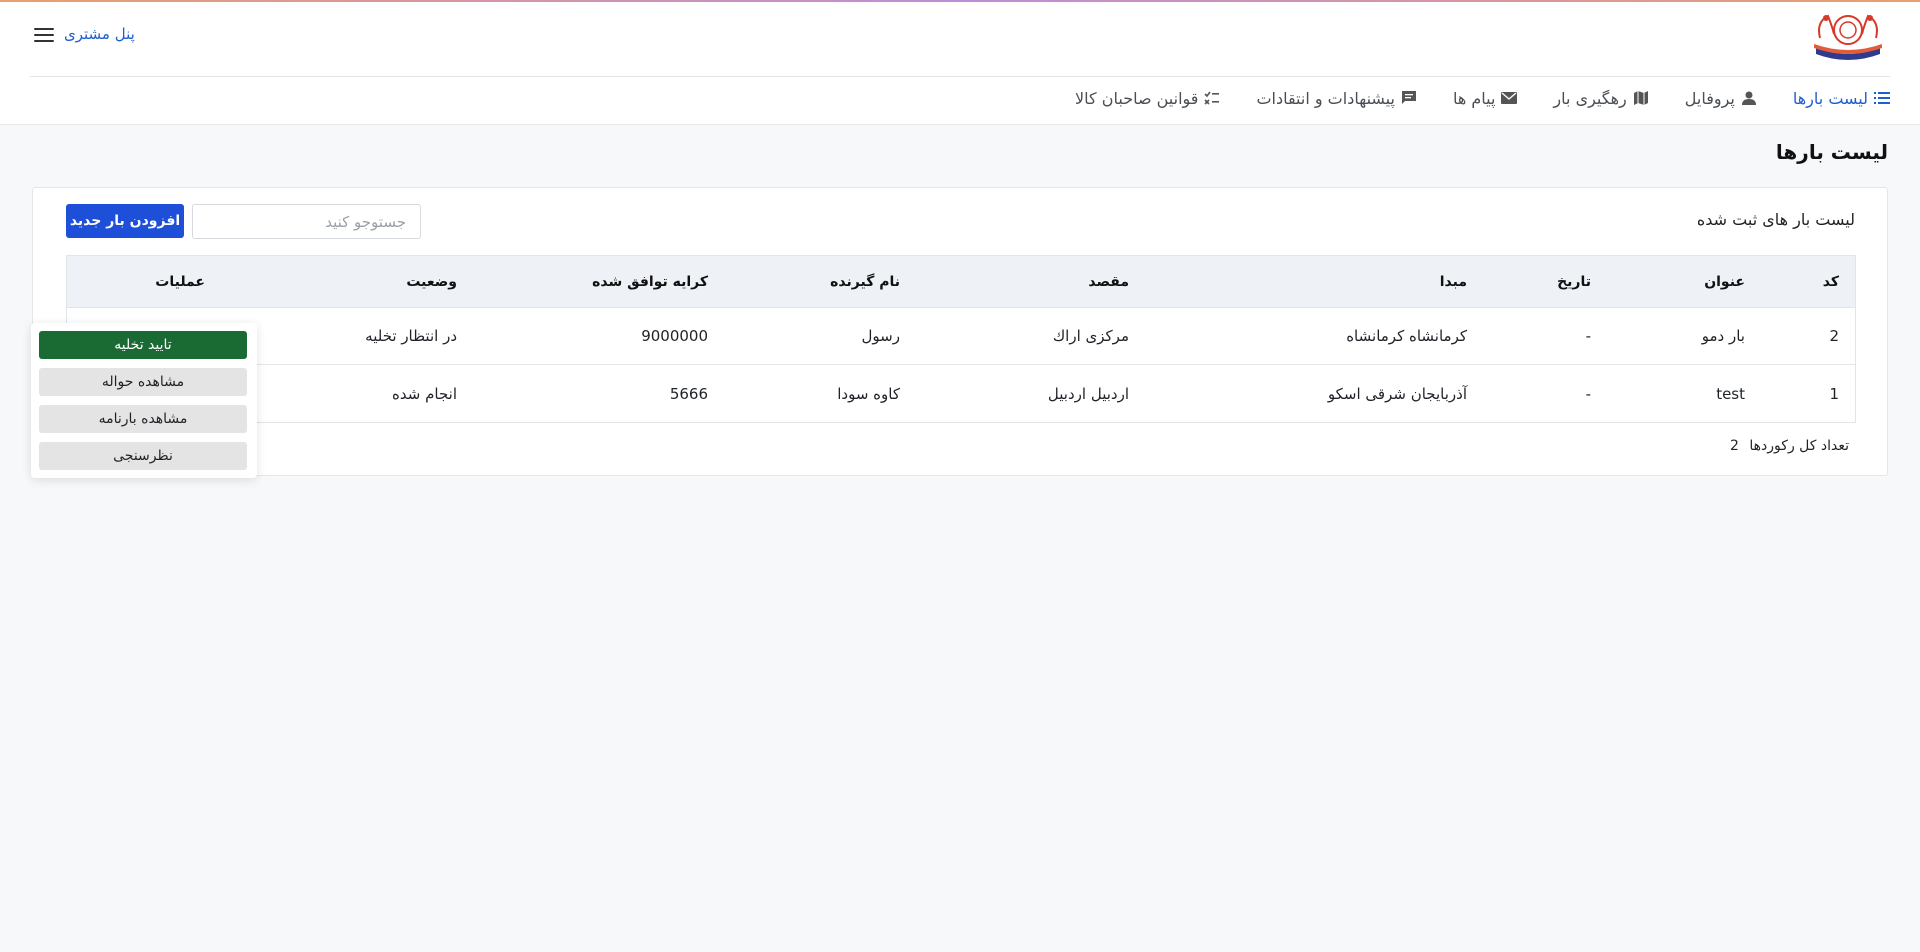 This screenshot has width=1920, height=952. Describe the element at coordinates (1834, 336) in the screenshot. I see `cell-code: 2` at that location.